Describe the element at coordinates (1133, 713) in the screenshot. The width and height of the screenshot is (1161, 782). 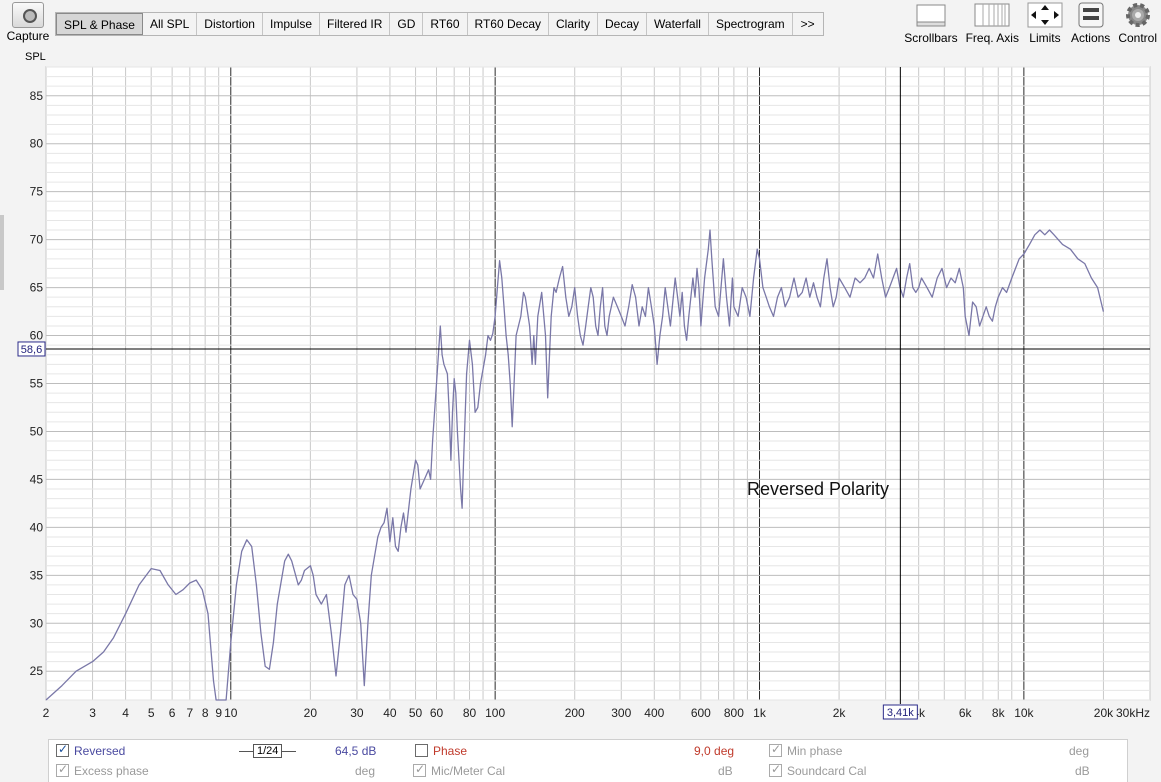
I see `x-tick-label: 30kHz` at that location.